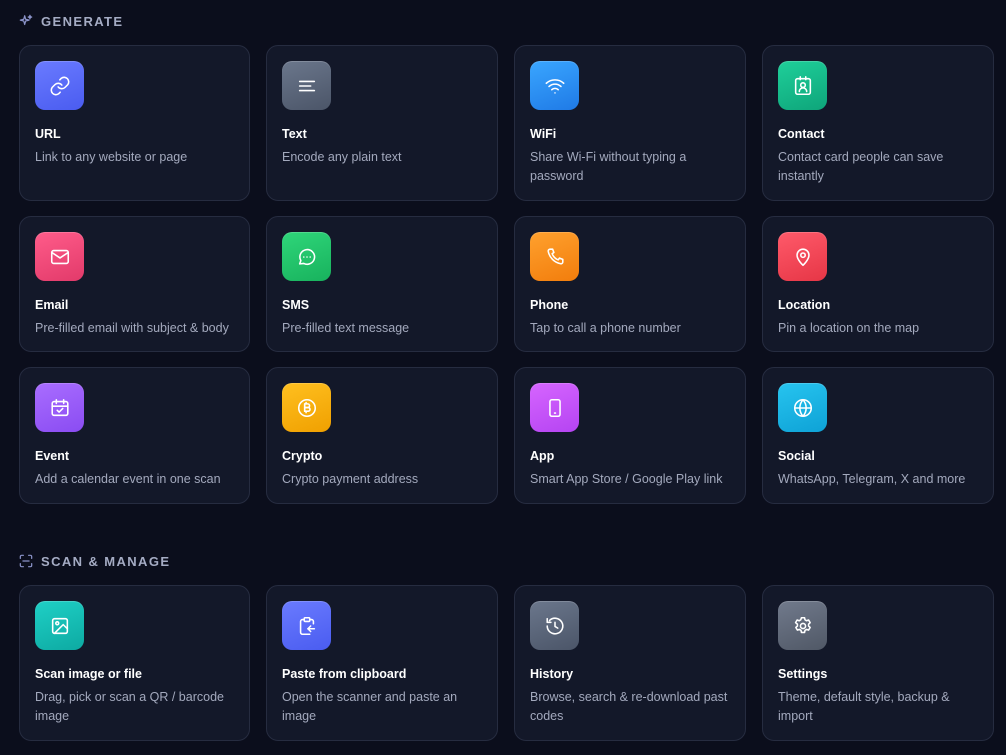  I want to click on card-title: History, so click(552, 674).